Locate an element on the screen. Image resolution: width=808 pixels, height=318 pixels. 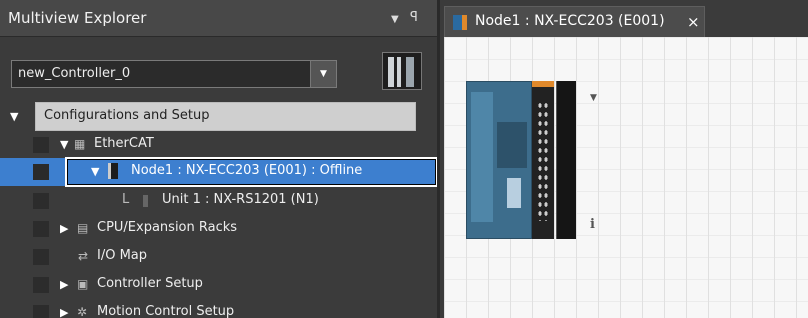
tree-item-configurations: ▼ Configurations and Setup is located at coordinates (218, 116).